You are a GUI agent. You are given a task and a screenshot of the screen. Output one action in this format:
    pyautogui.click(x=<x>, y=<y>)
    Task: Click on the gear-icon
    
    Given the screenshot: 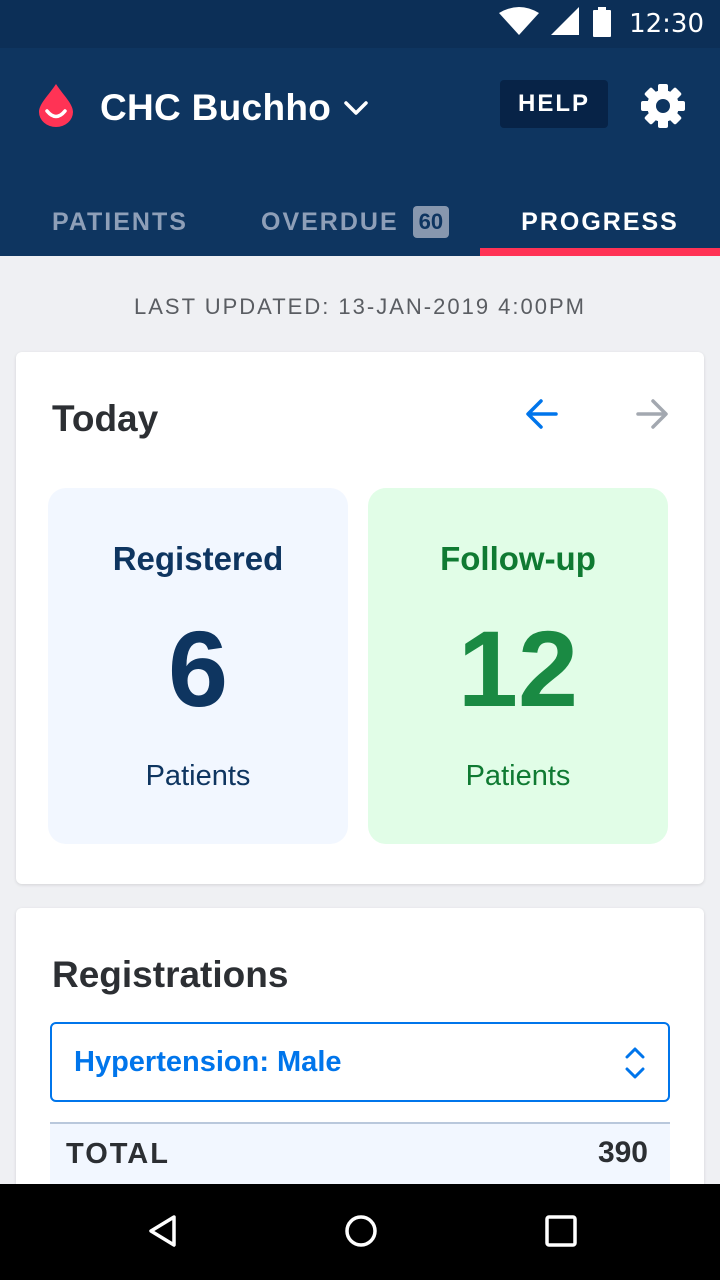 What is the action you would take?
    pyautogui.click(x=663, y=108)
    